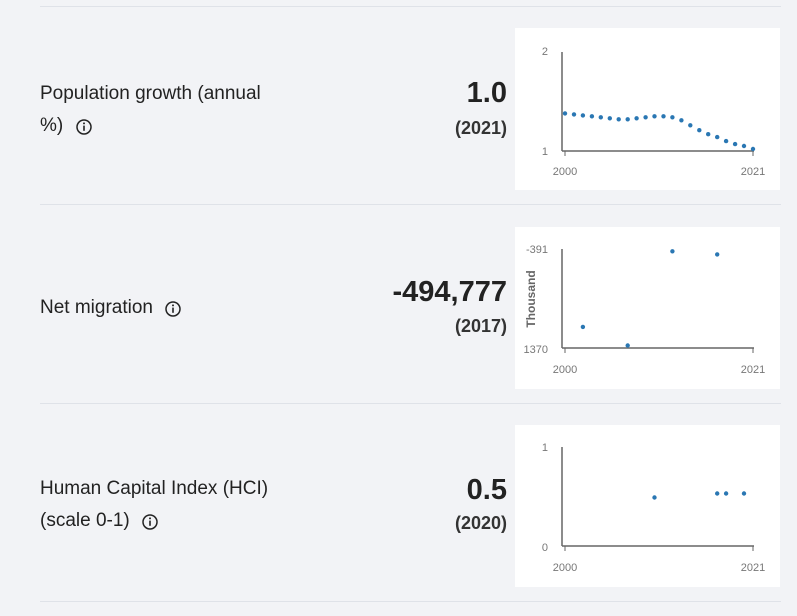  What do you see at coordinates (450, 292) in the screenshot?
I see `indicator-value: -494,777` at bounding box center [450, 292].